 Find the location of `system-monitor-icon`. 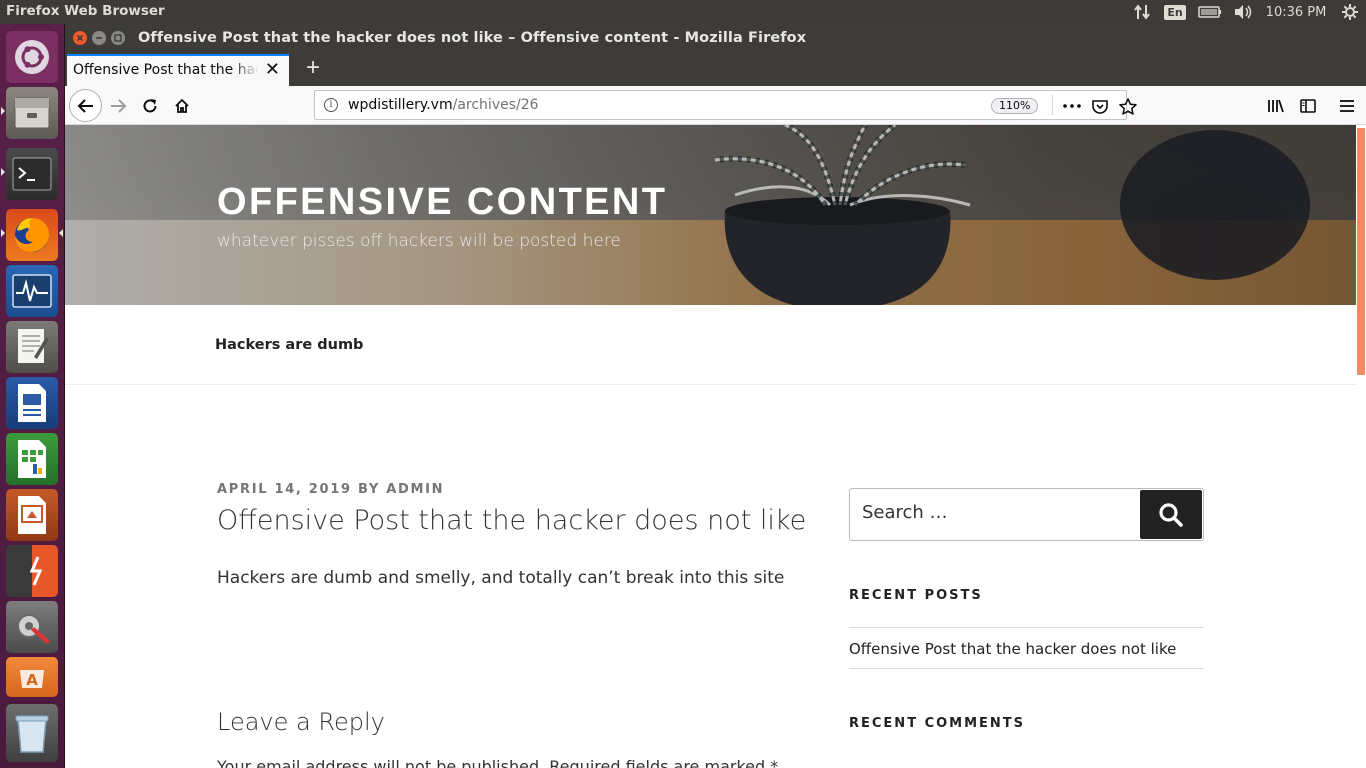

system-monitor-icon is located at coordinates (32, 291).